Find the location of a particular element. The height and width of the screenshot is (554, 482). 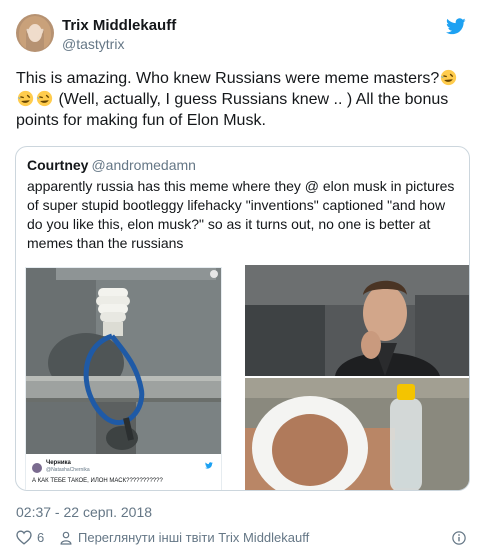

quoted-tweet-header: Courtney @andromedamn is located at coordinates (111, 165).